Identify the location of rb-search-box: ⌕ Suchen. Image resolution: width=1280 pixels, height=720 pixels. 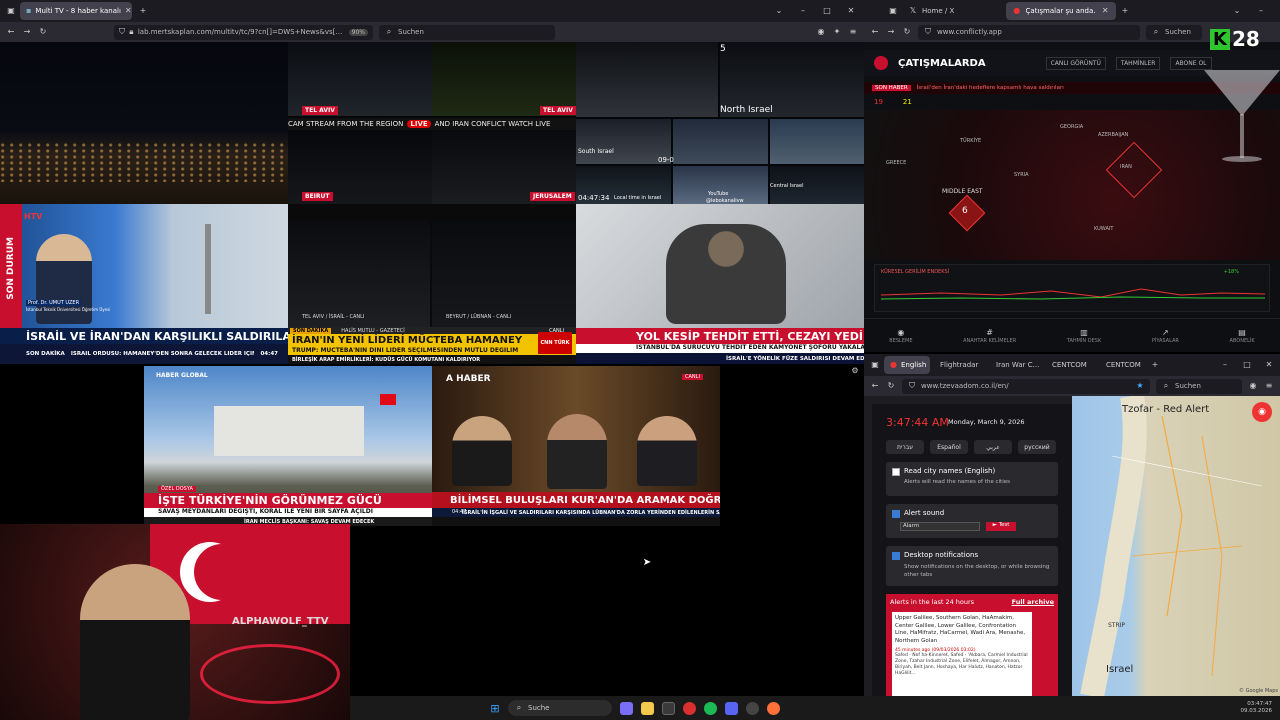
(1199, 386).